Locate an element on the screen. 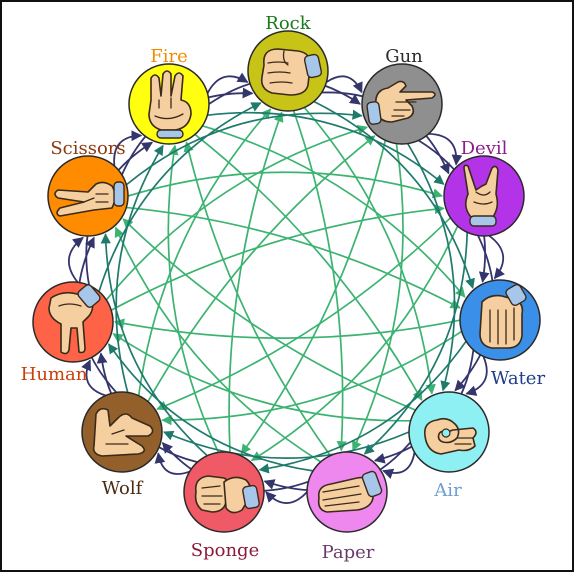 This screenshot has height=572, width=574. edge-rock-beats-gun is located at coordinates (344, 84).